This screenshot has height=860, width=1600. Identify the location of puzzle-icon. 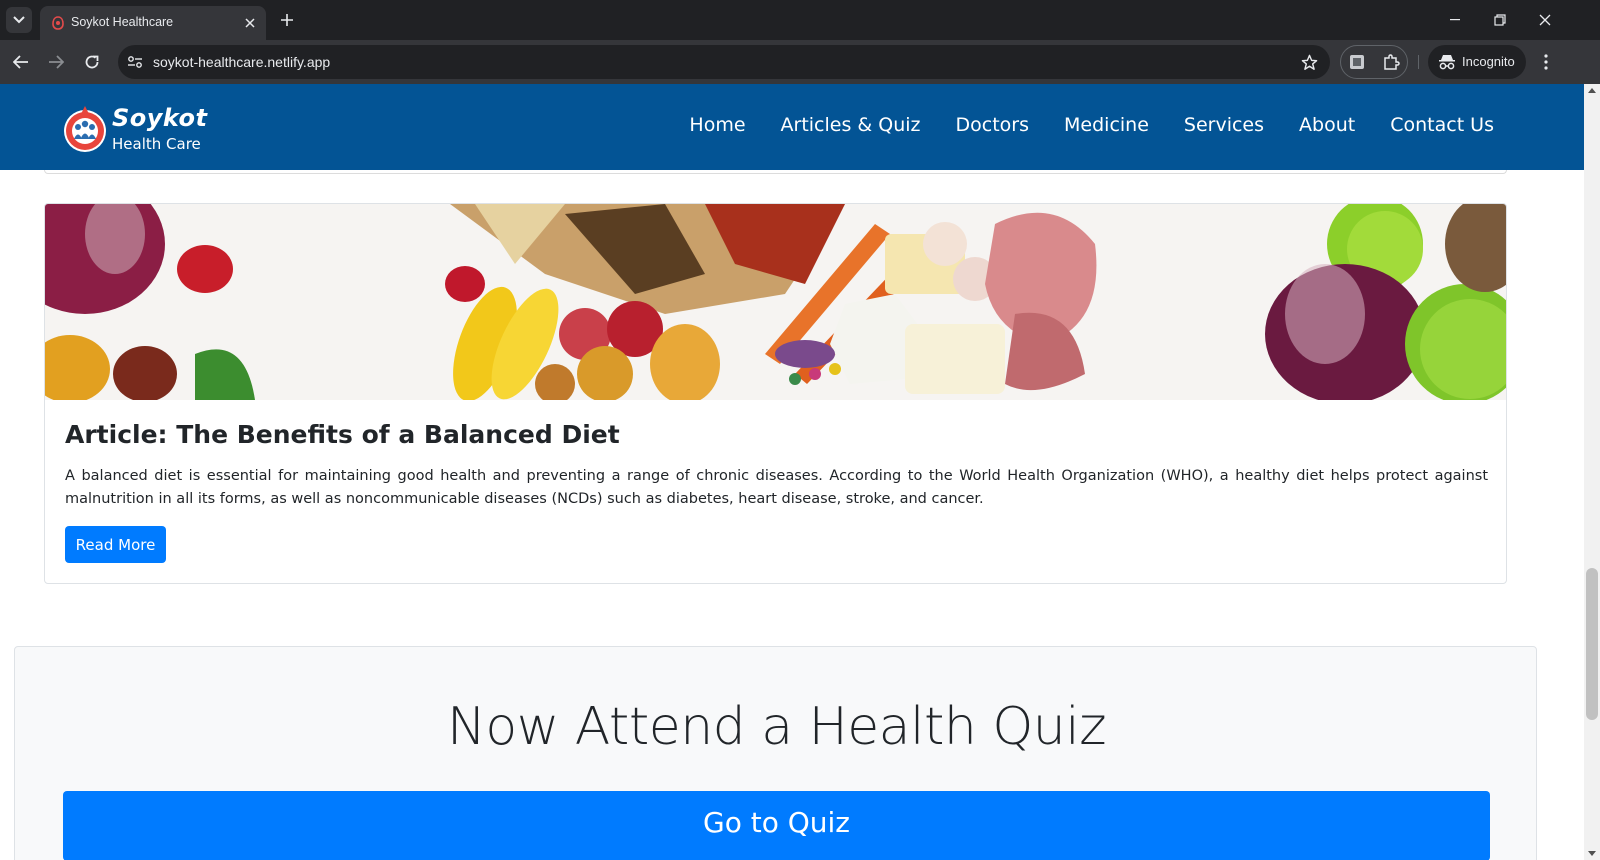
(1391, 62).